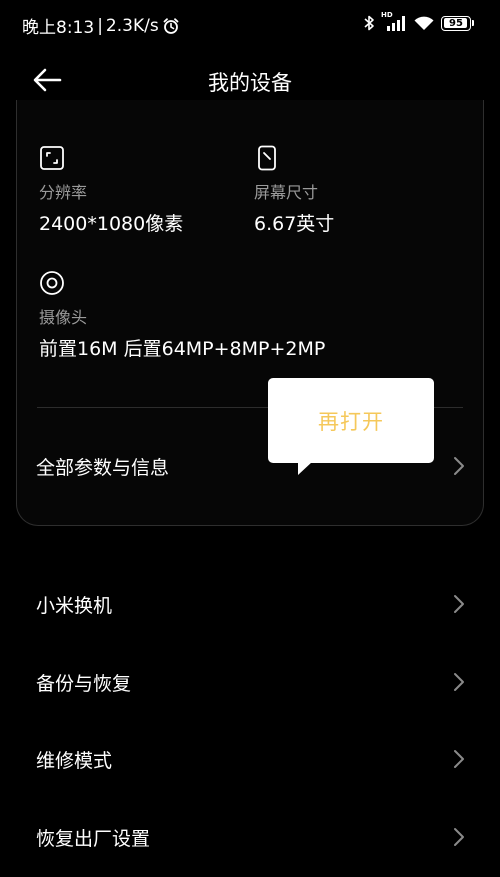 This screenshot has height=877, width=500. I want to click on menu-item-label: 恢复出厂设置, so click(93, 838).